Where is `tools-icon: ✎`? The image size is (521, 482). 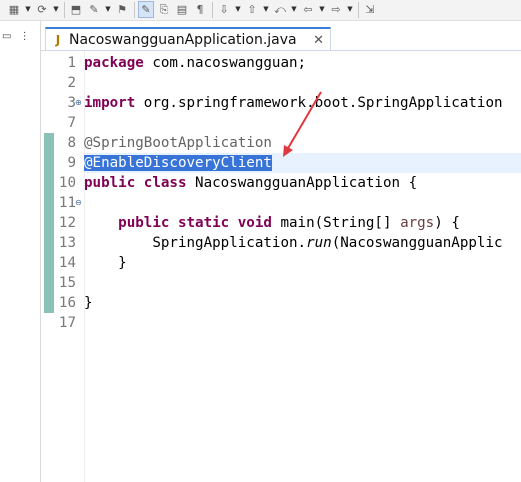
tools-icon: ✎ is located at coordinates (94, 9).